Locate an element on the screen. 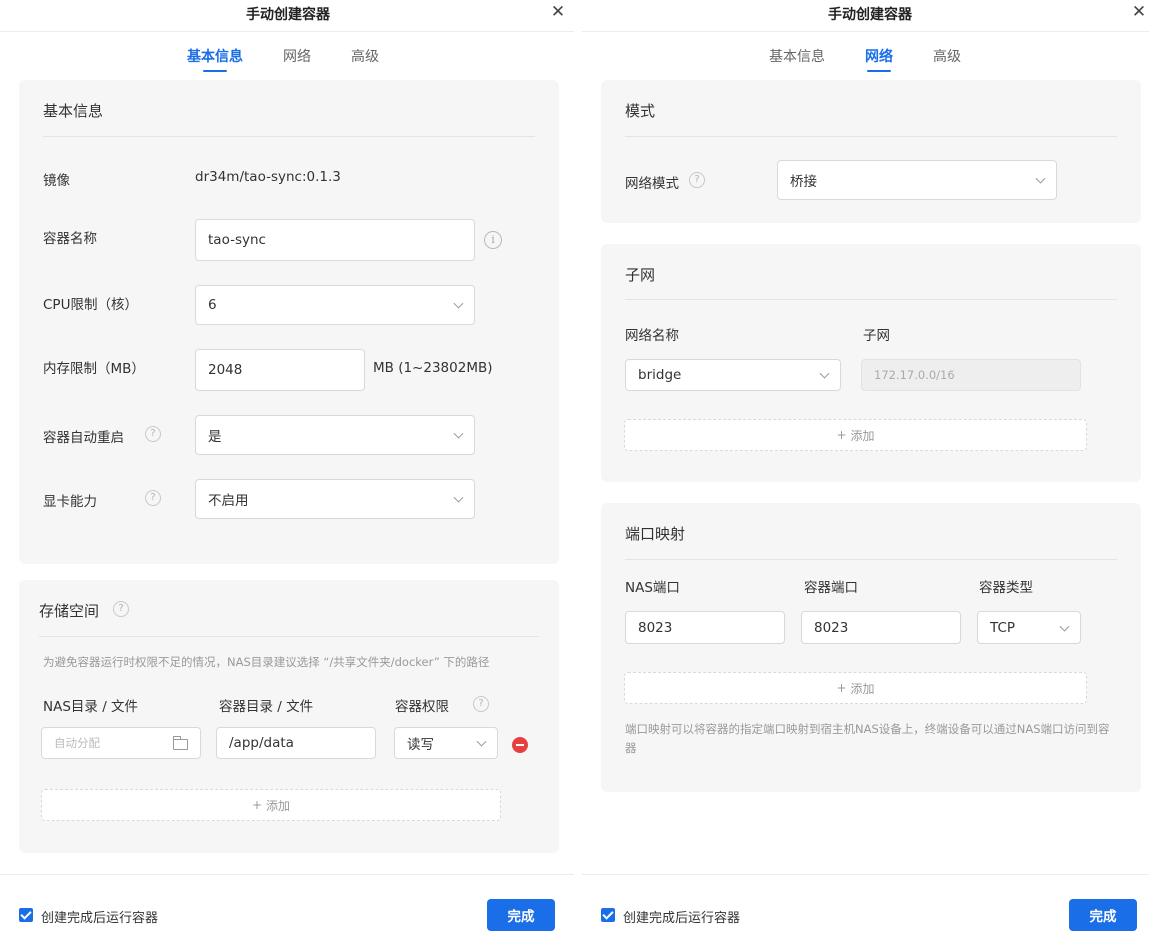  cpu-limit-label: CPU限制（核） is located at coordinates (90, 305).